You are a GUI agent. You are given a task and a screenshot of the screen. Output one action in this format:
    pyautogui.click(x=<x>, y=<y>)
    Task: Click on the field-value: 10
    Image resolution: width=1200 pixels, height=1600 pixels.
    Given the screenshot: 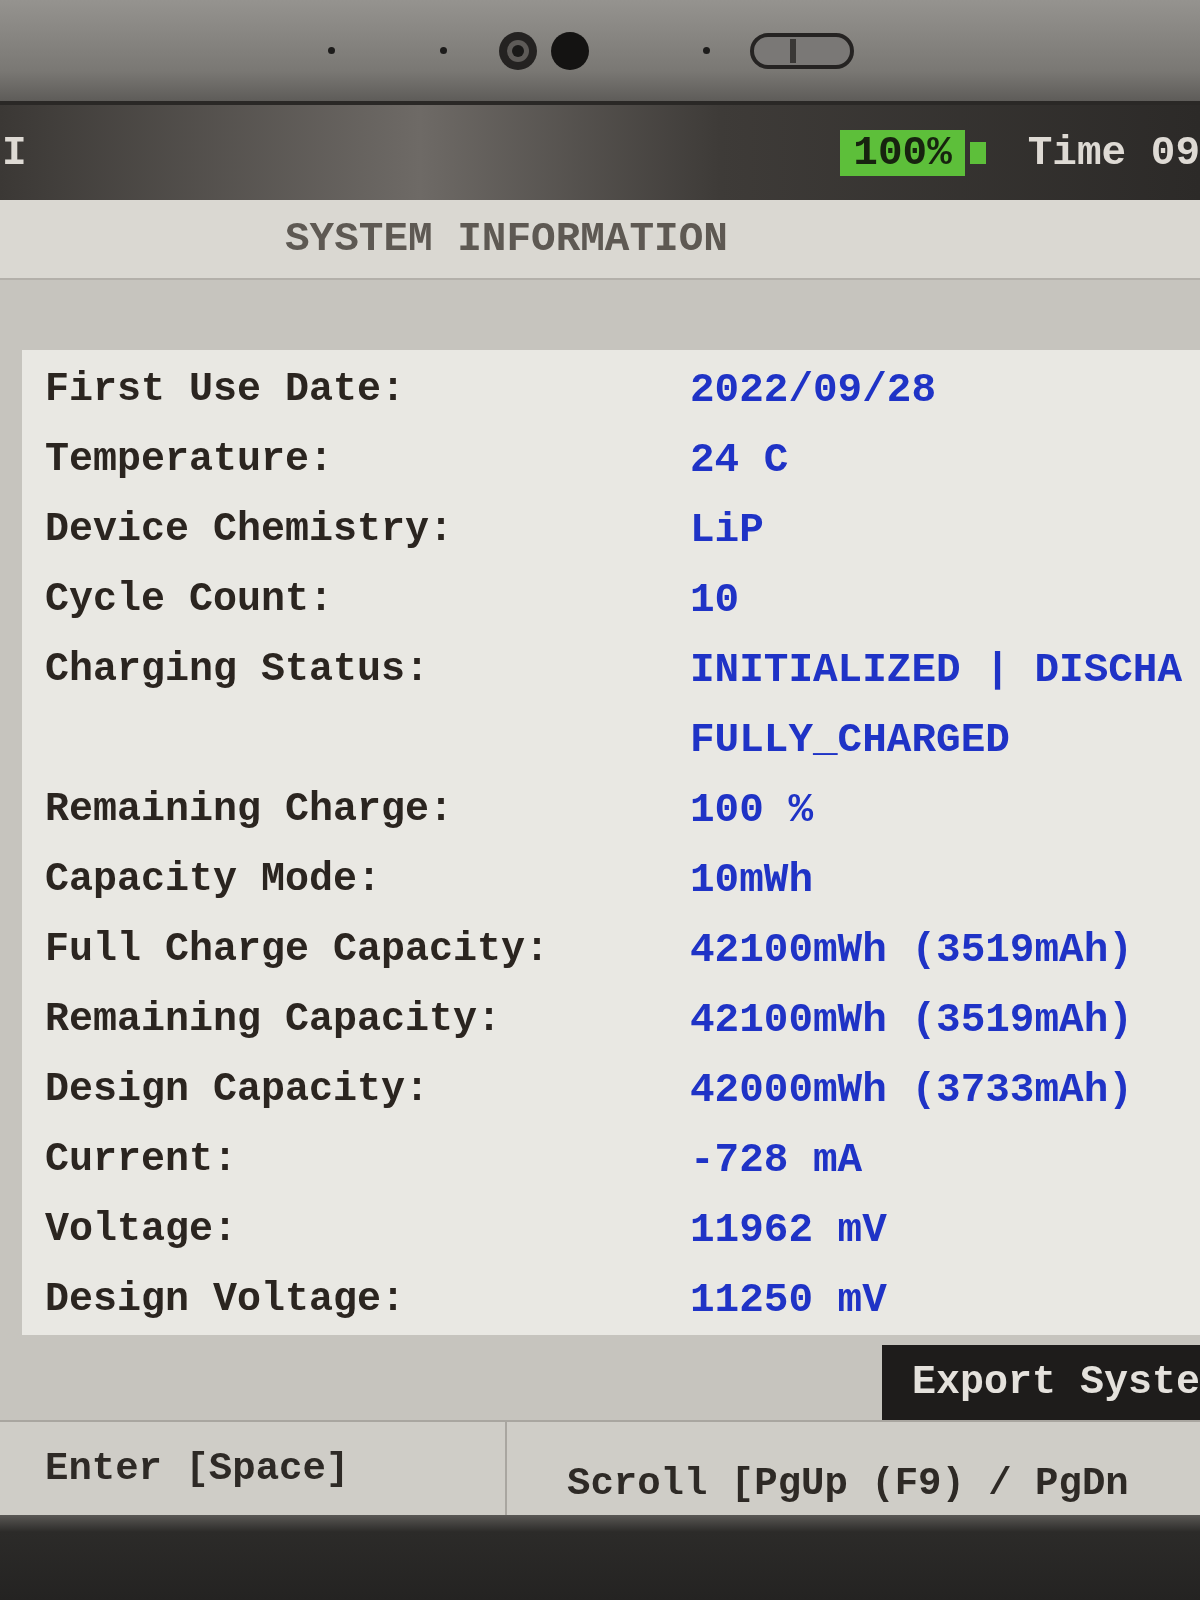 What is the action you would take?
    pyautogui.click(x=715, y=600)
    